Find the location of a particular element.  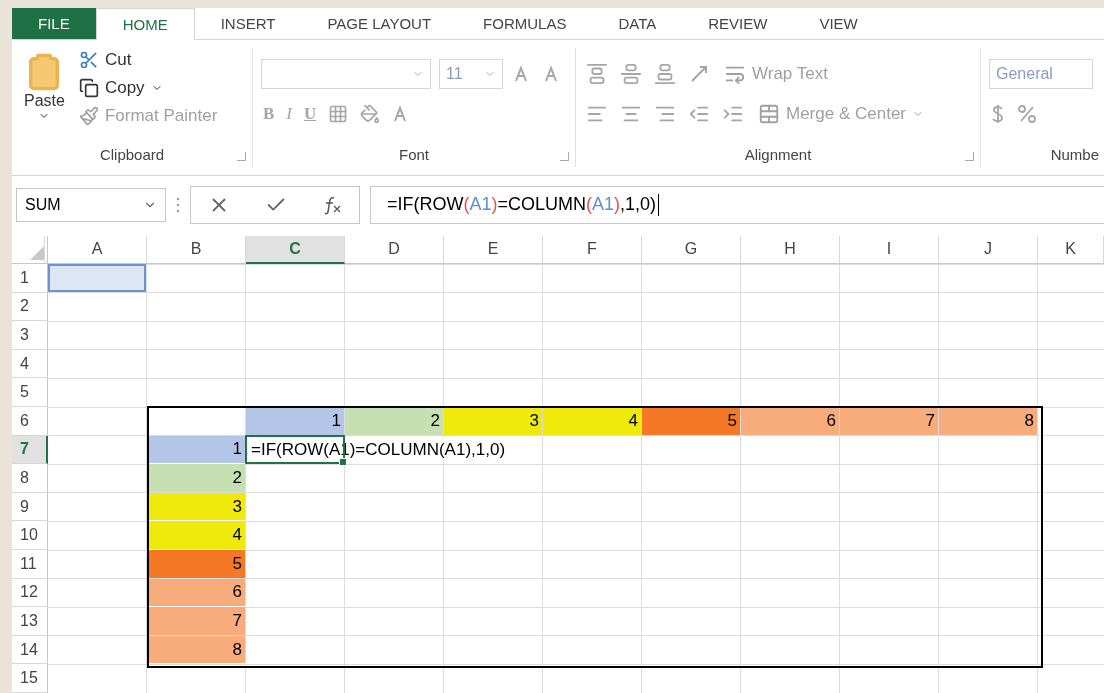

paste-button: Paste is located at coordinates (44, 97).